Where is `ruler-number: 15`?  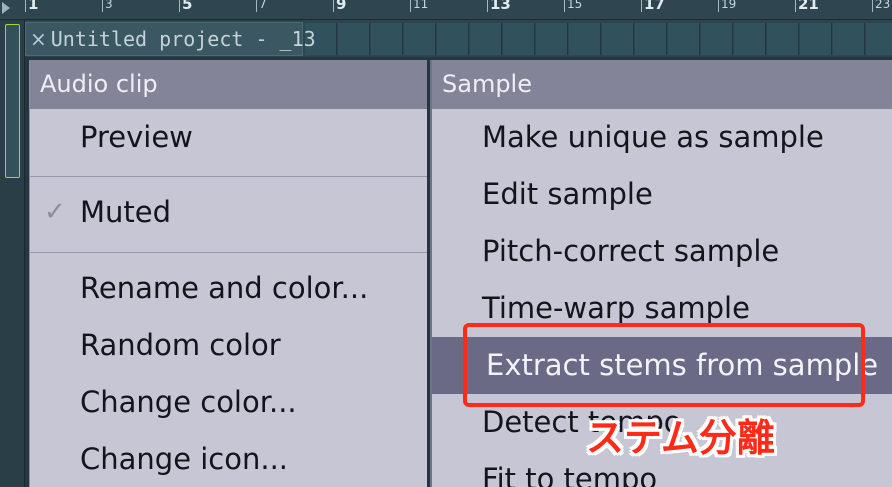 ruler-number: 15 is located at coordinates (575, 5).